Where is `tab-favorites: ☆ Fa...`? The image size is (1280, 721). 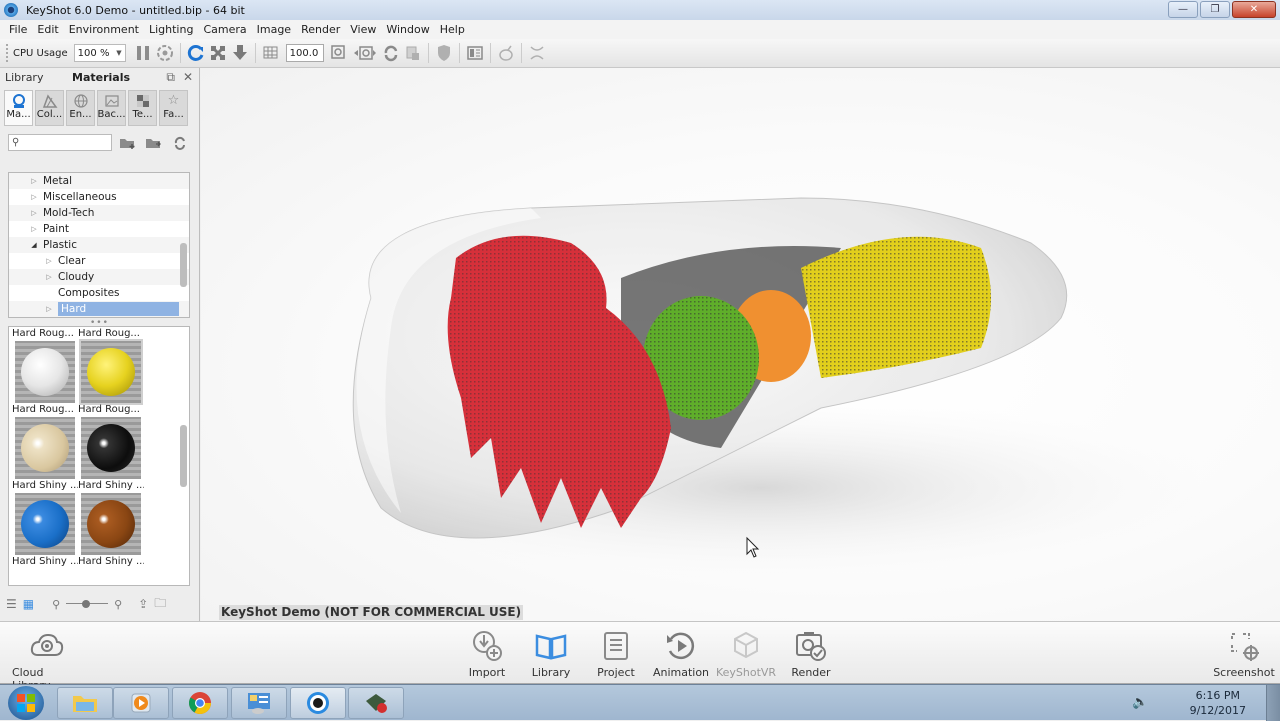 tab-favorites: ☆ Fa... is located at coordinates (173, 108).